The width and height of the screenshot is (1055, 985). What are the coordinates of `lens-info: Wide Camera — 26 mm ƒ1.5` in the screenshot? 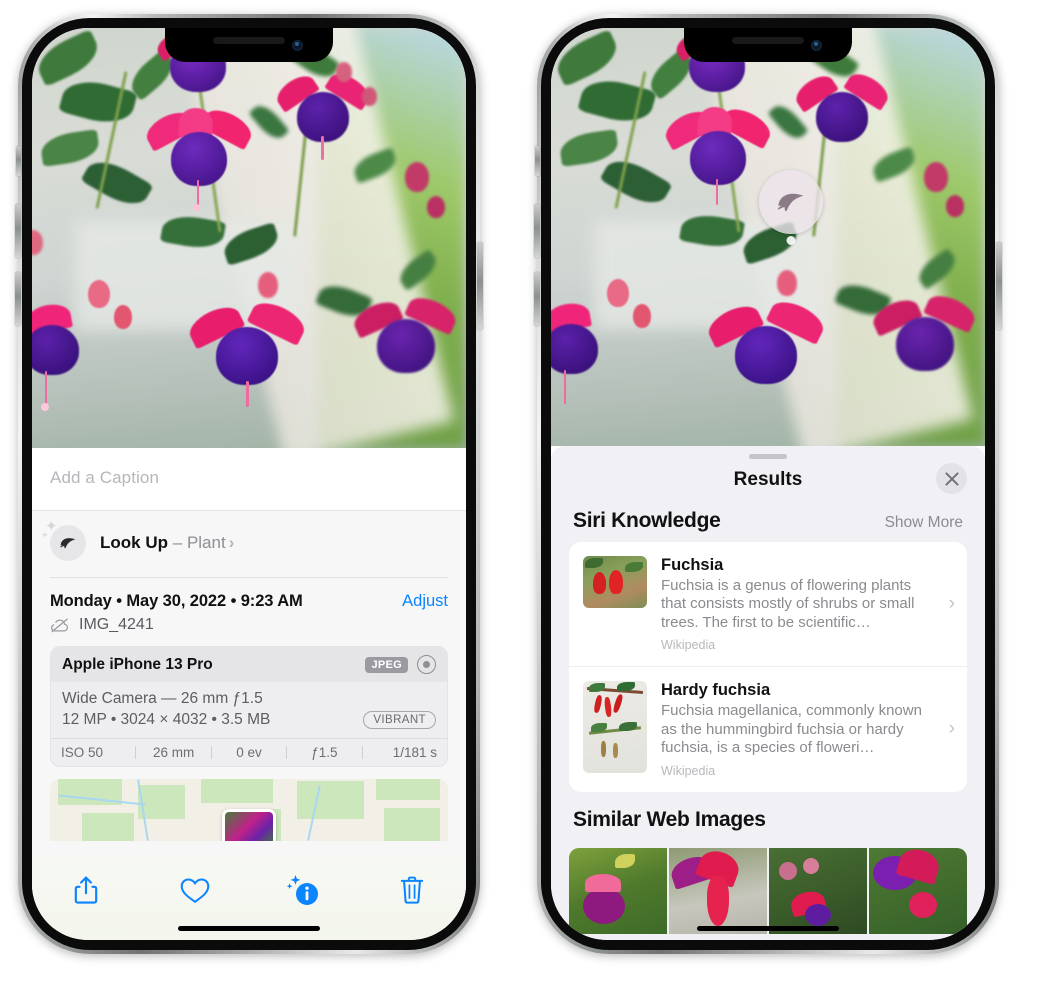 It's located at (162, 698).